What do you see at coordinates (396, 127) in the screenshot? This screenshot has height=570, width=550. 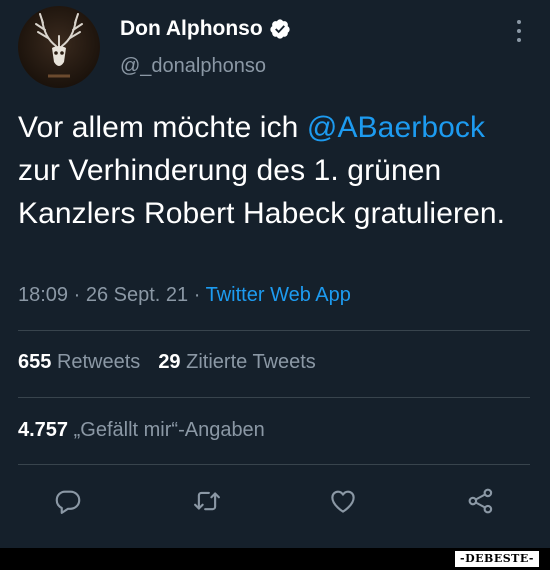 I see `mention-link: @ABaerbock` at bounding box center [396, 127].